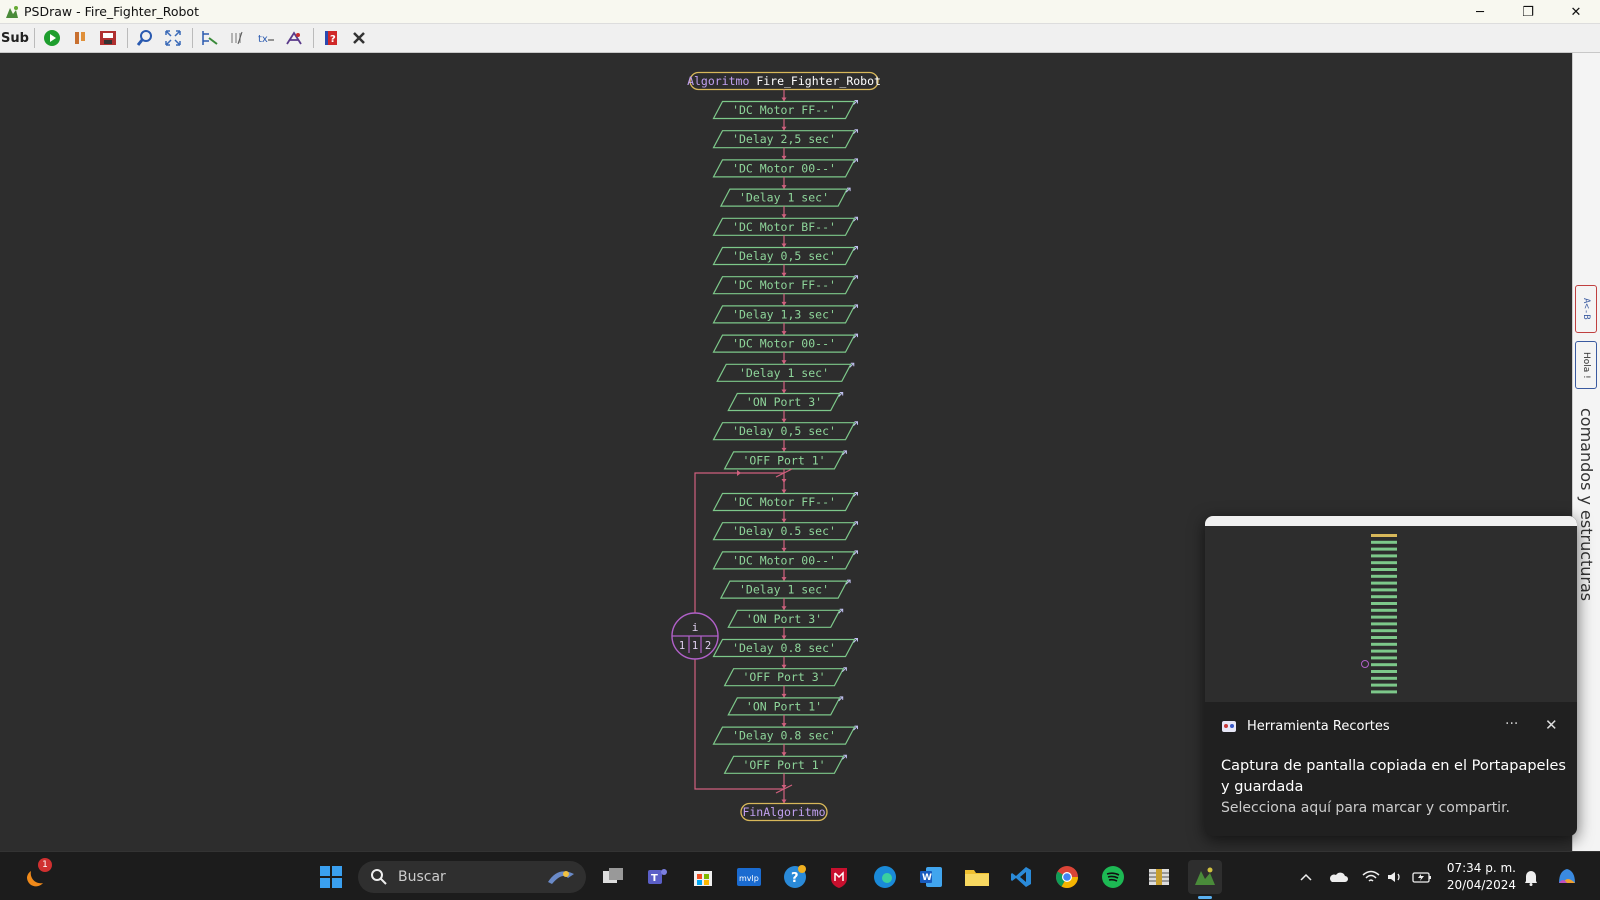 Image resolution: width=1600 pixels, height=900 pixels. I want to click on archive-icon, so click(1159, 877).